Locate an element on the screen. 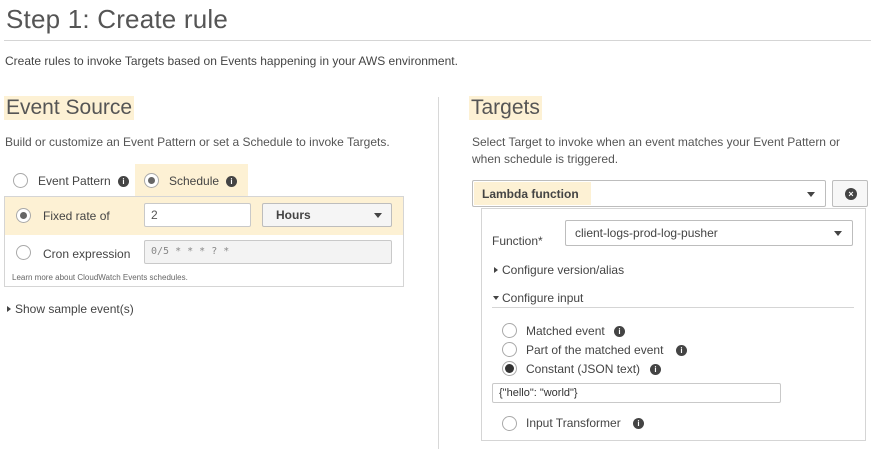  remove-target-icon: × is located at coordinates (851, 194).